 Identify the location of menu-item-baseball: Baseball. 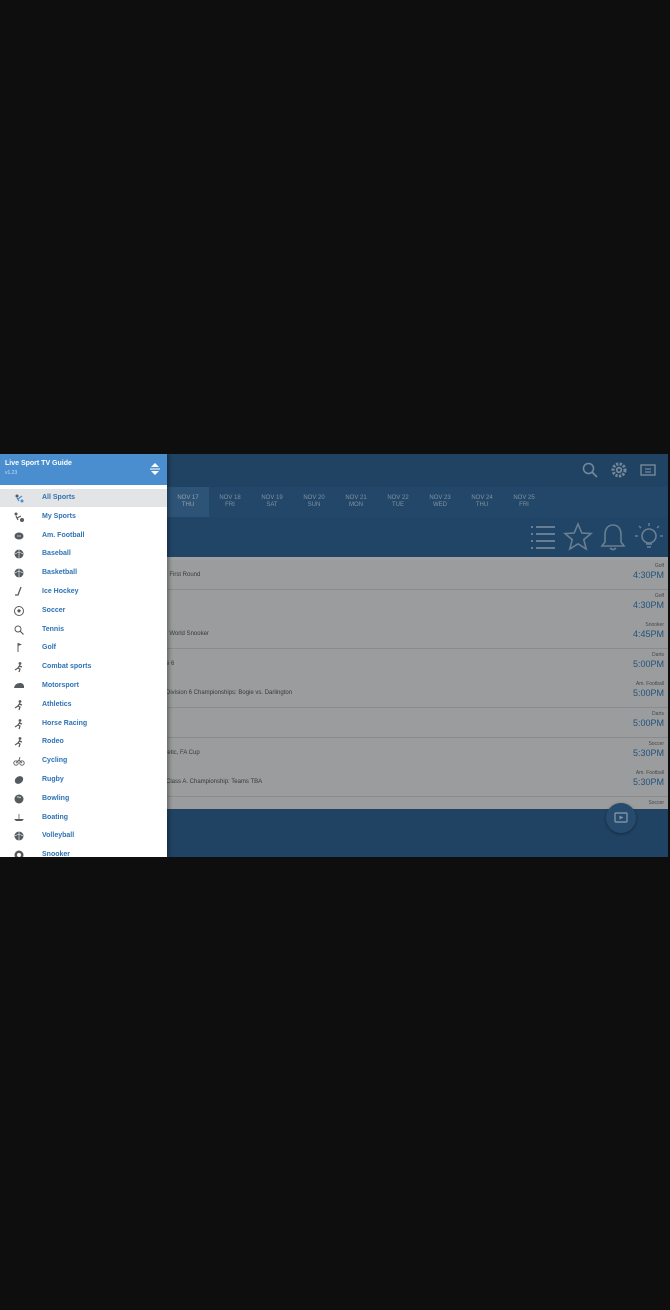
(83, 554).